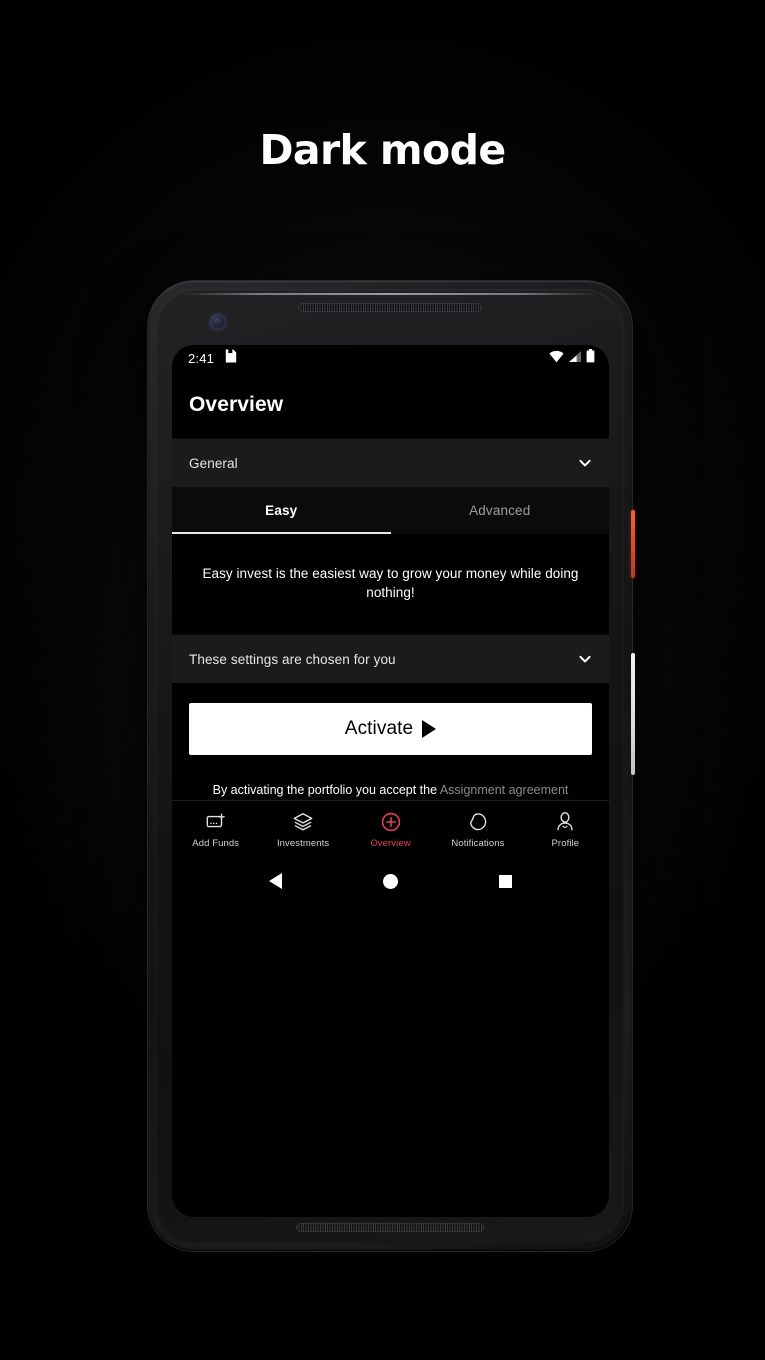 The width and height of the screenshot is (765, 1360). Describe the element at coordinates (213, 463) in the screenshot. I see `section-selector-label: General` at that location.